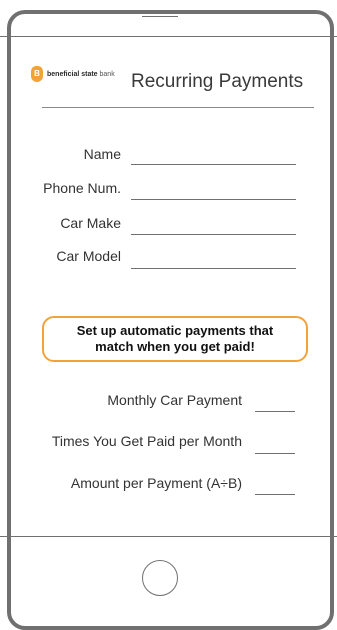 This screenshot has width=337, height=630. Describe the element at coordinates (160, 16) in the screenshot. I see `speaker-icon` at that location.